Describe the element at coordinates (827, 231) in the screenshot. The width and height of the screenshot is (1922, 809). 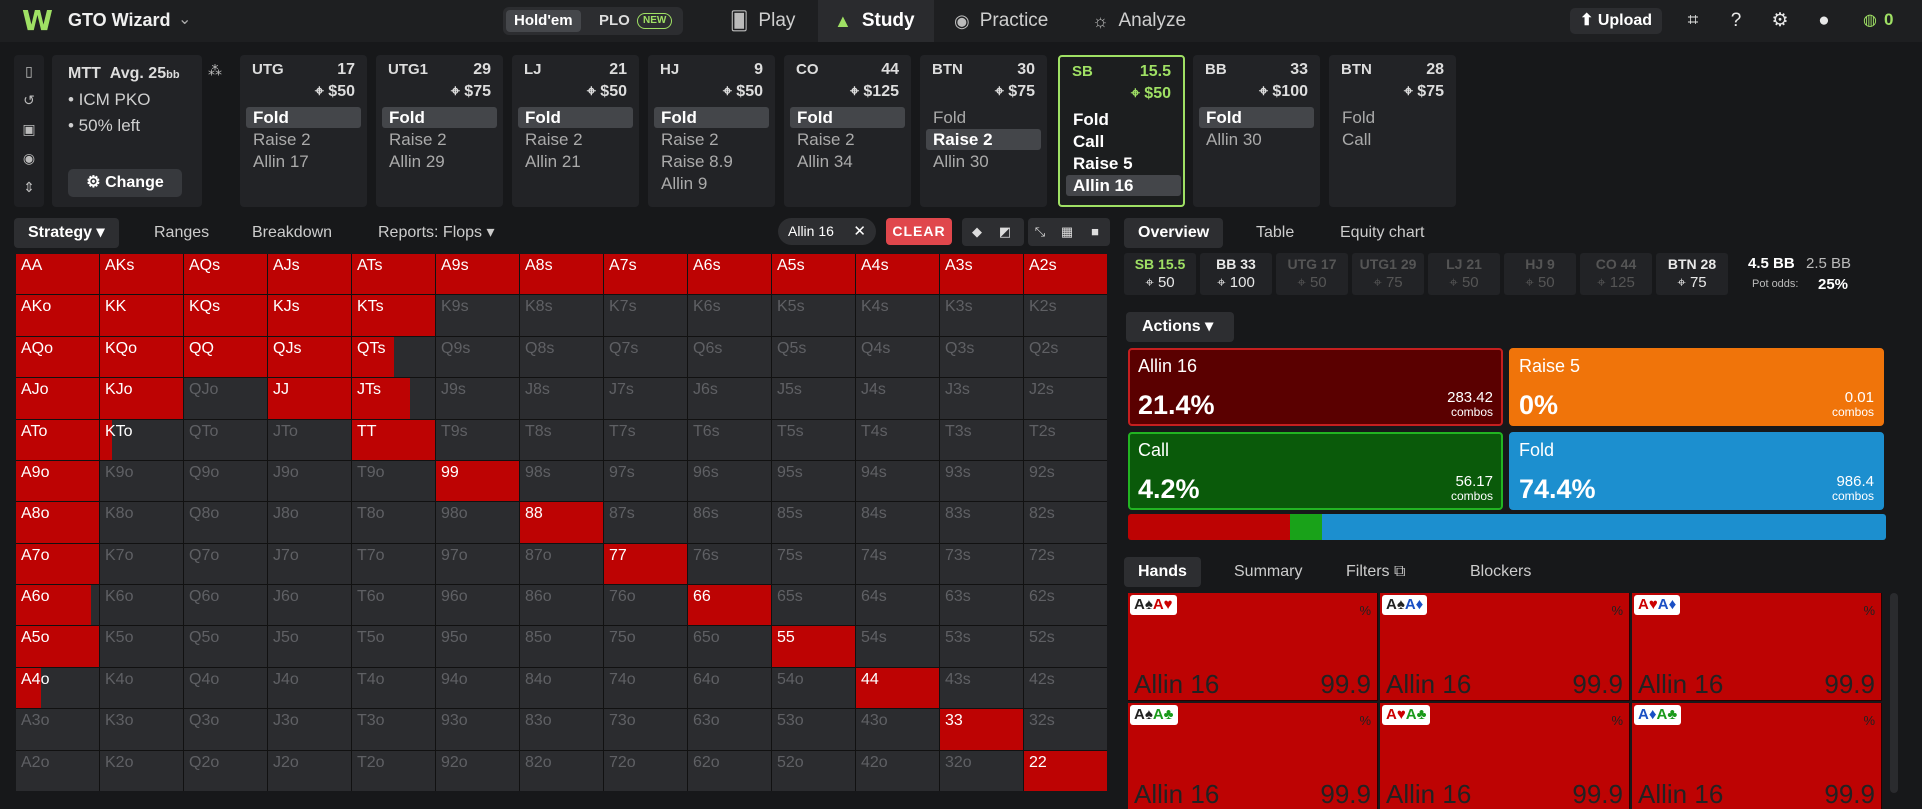
I see `filter-chip: Allin 16 ✕` at that location.